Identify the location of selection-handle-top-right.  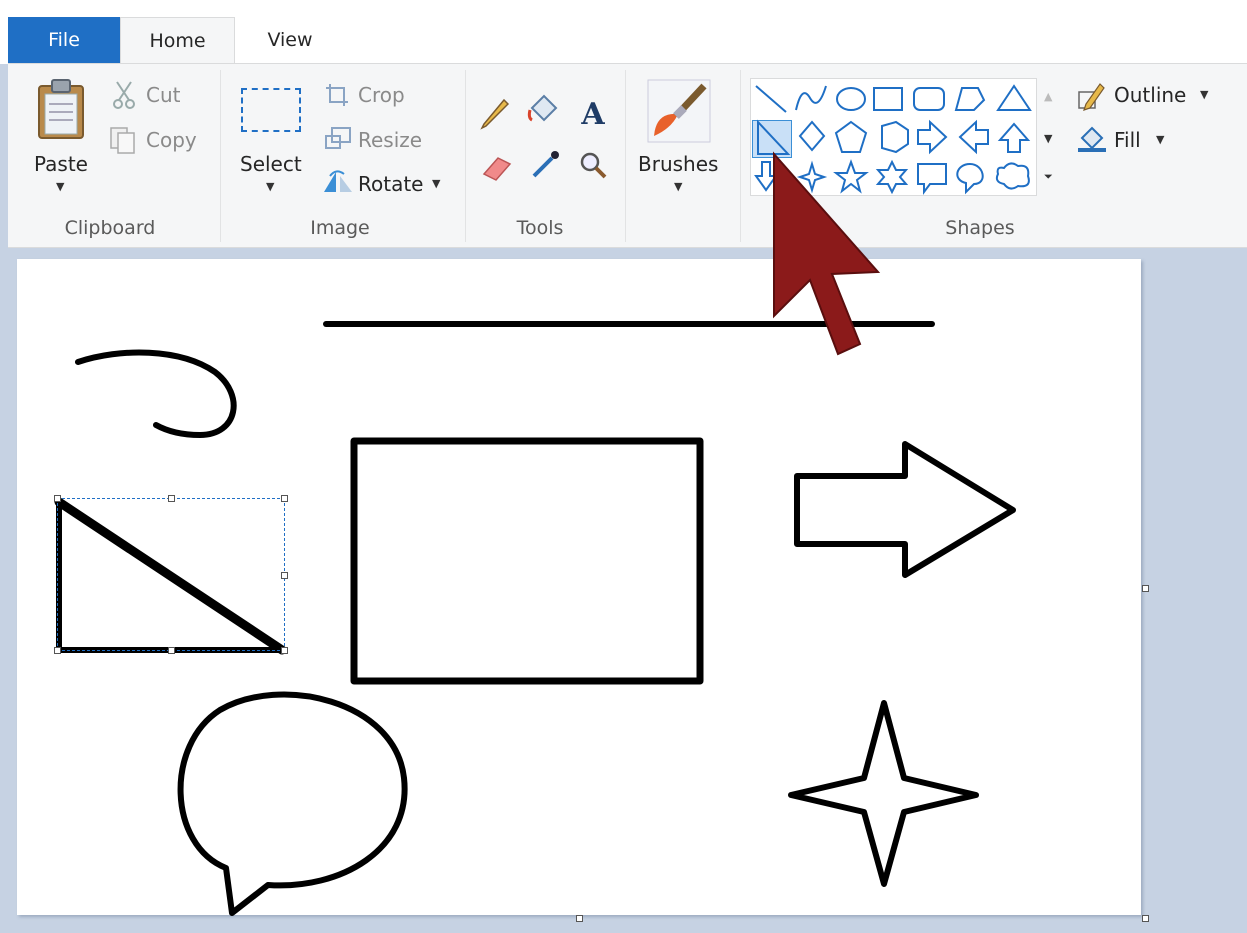
(284, 498).